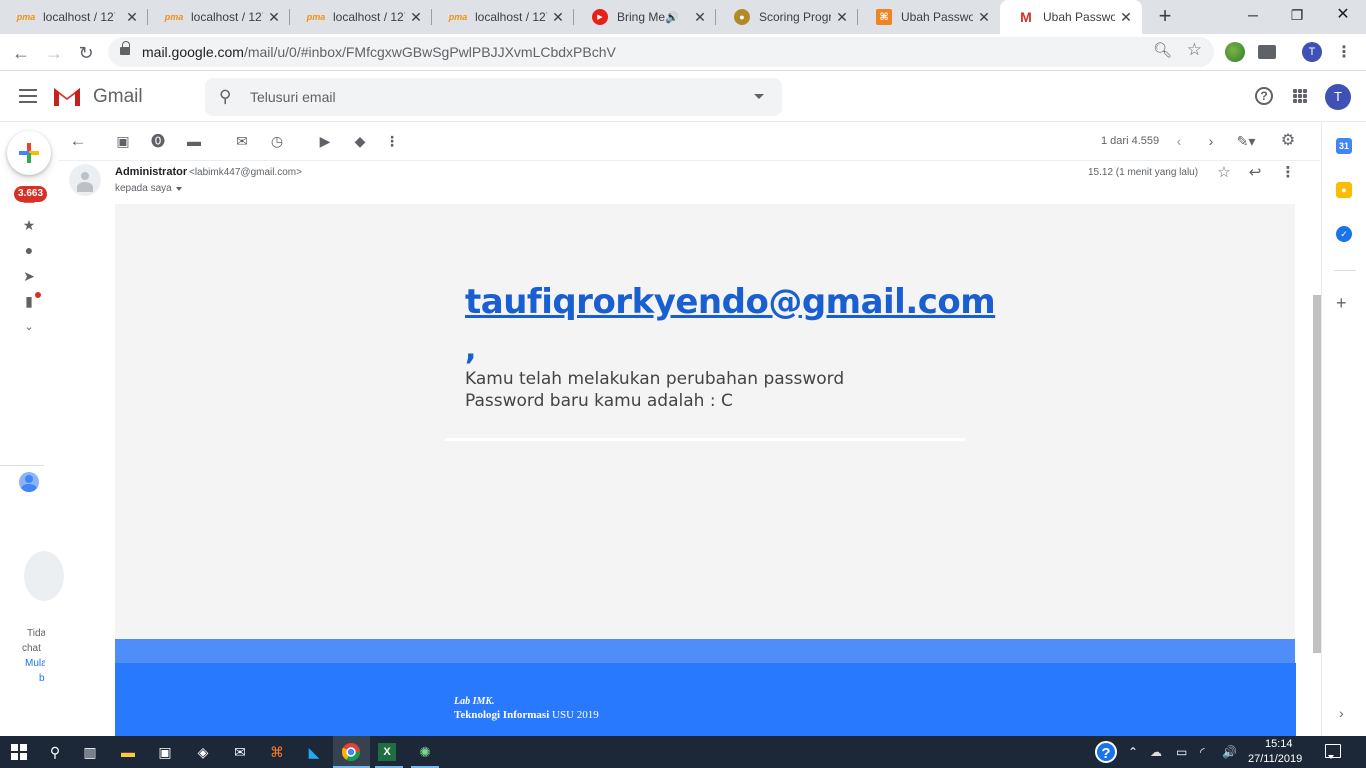 The height and width of the screenshot is (768, 1366). Describe the element at coordinates (1202, 752) in the screenshot. I see `wifi-icon: ◜` at that location.